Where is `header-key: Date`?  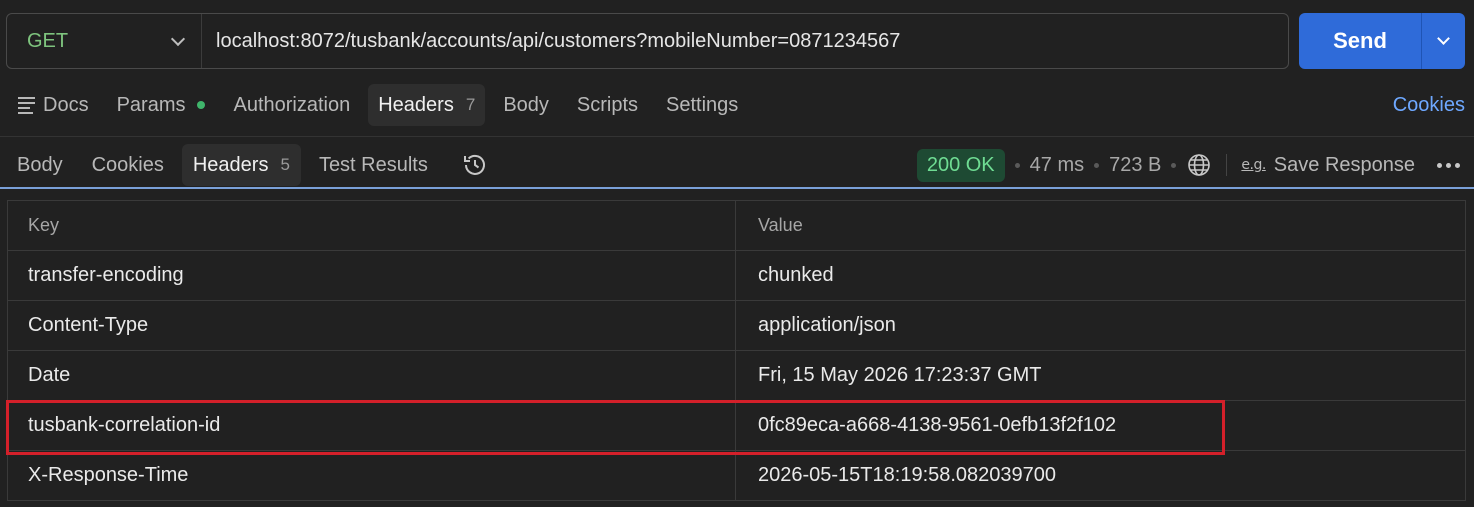
header-key: Date is located at coordinates (372, 375).